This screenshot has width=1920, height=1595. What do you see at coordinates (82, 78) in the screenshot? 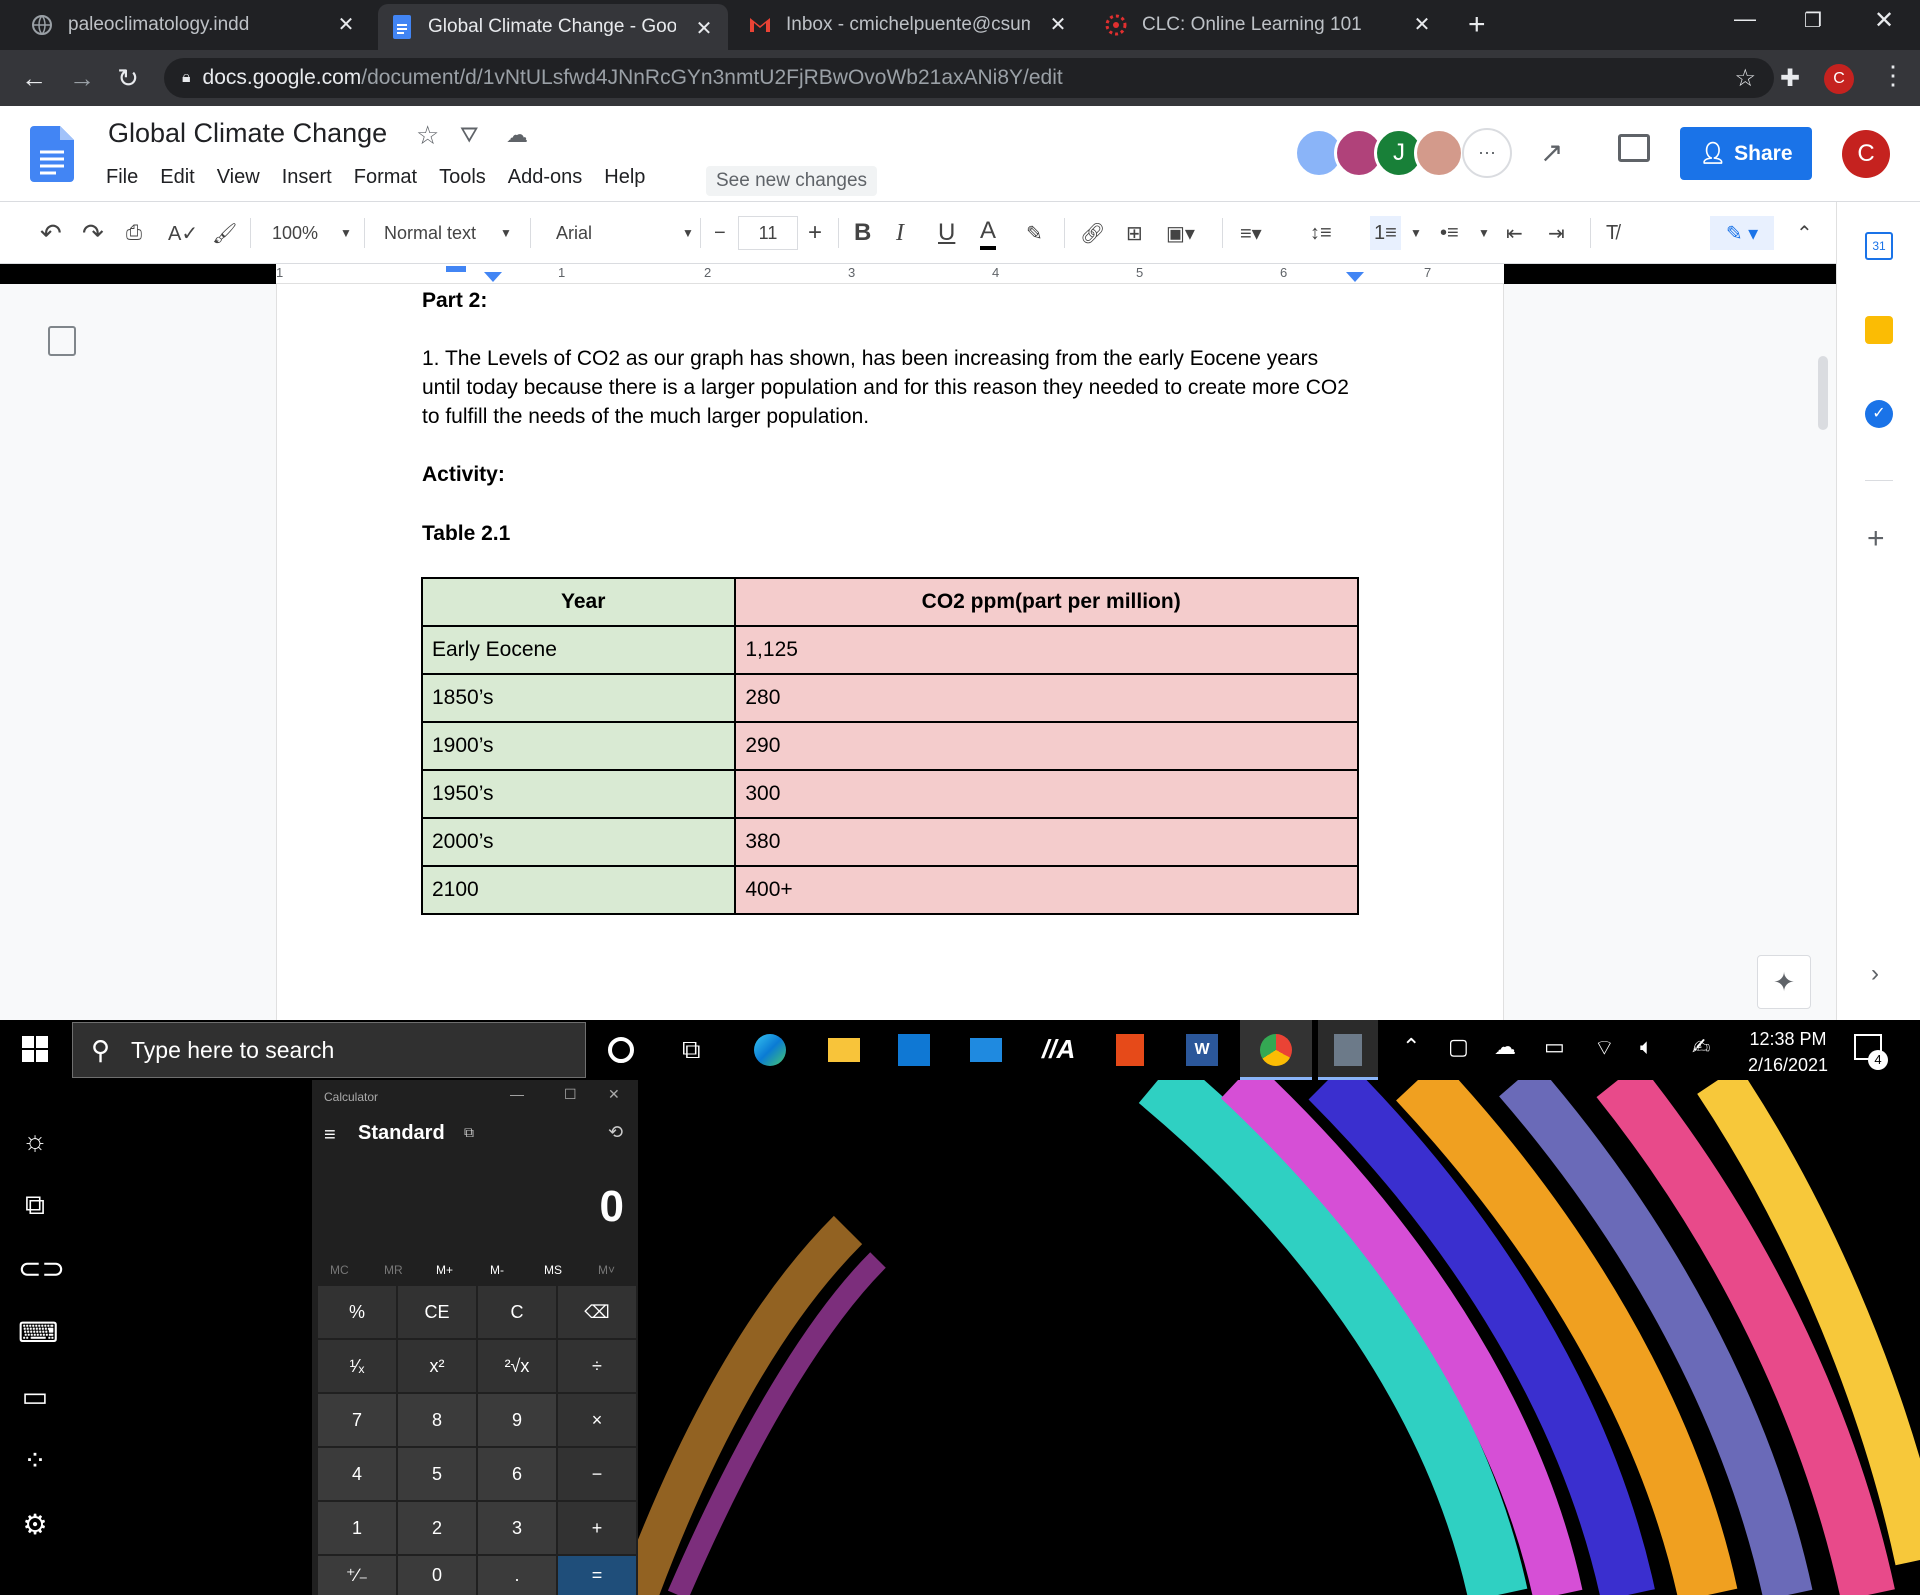
I see `forward-arrow-icon: →` at bounding box center [82, 78].